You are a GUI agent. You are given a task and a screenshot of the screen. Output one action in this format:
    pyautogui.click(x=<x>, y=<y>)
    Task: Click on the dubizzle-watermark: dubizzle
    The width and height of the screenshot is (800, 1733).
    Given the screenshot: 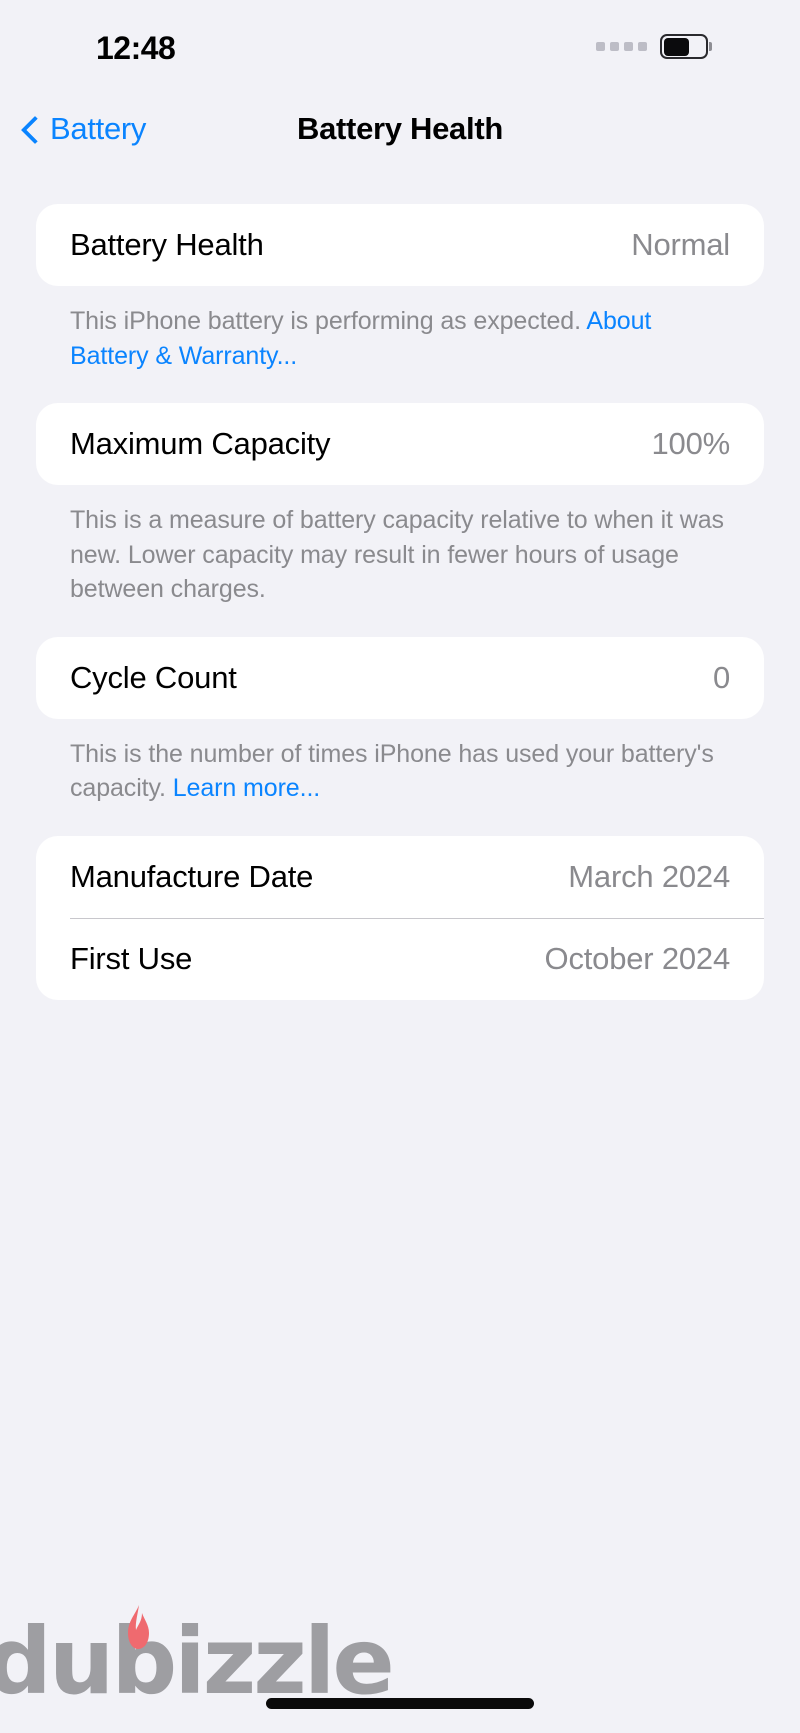 What is the action you would take?
    pyautogui.click(x=197, y=1660)
    